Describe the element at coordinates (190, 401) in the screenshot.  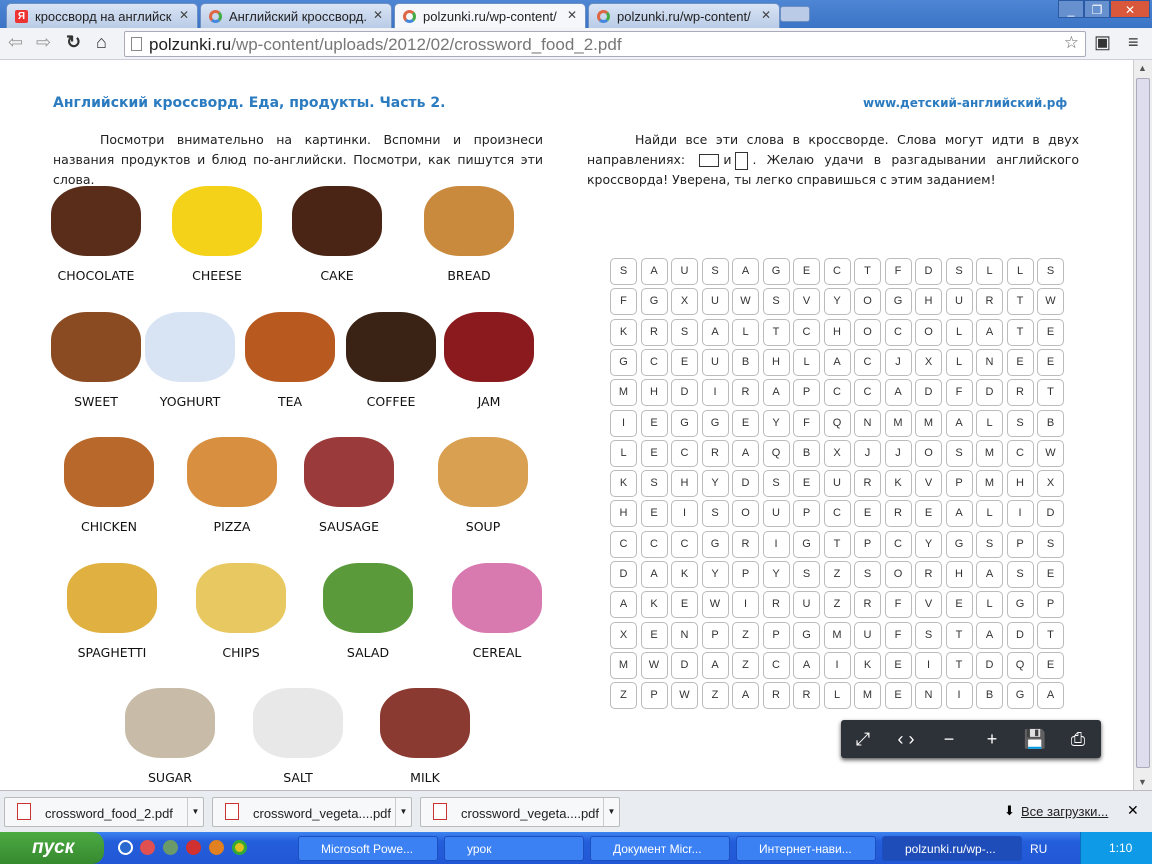
I see `food-label: YOGHURT` at that location.